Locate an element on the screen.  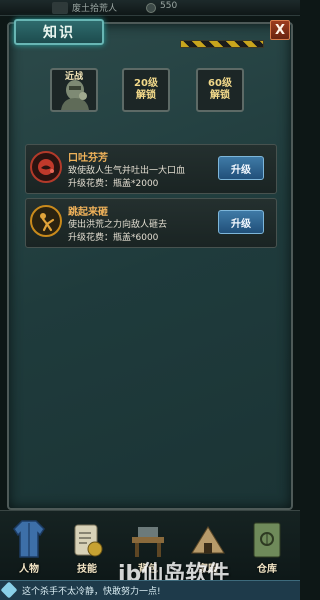
skill-row-jump-smash: 跳起来砸 使出洪荒之力向敌人砸去 升级花费：瓶盖*6000 升级 is located at coordinates (151, 223).